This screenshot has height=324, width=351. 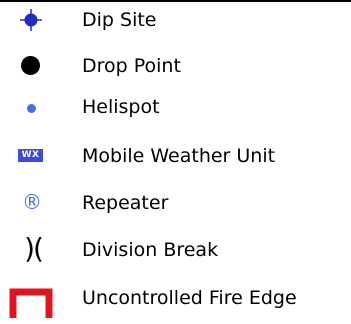 I want to click on drop-point-icon, so click(x=30, y=65).